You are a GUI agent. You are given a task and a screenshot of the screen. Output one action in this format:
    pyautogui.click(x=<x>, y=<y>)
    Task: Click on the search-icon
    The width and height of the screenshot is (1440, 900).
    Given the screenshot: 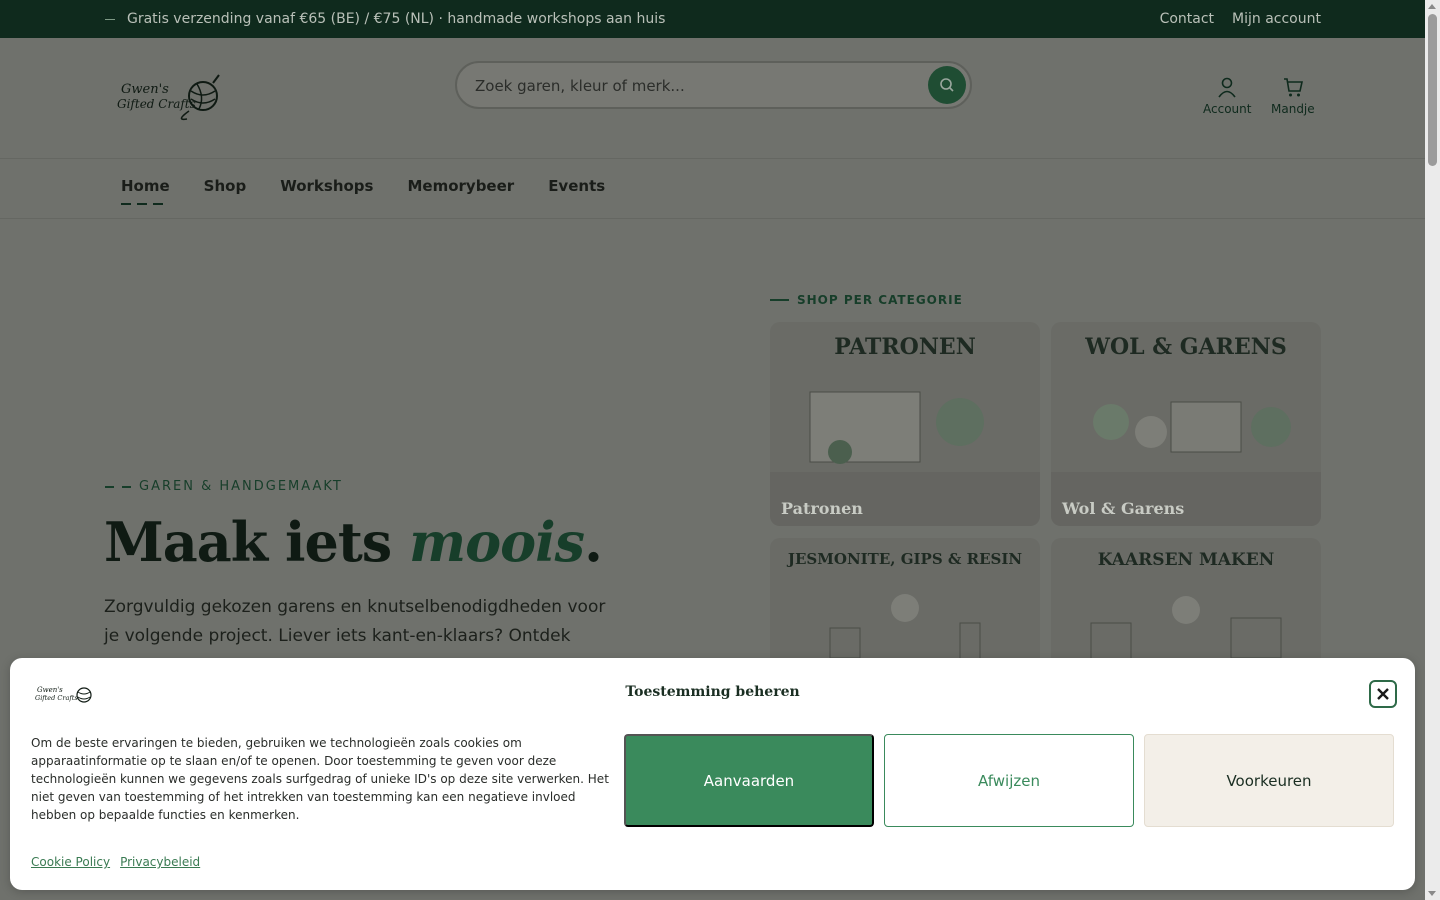 What is the action you would take?
    pyautogui.click(x=947, y=85)
    